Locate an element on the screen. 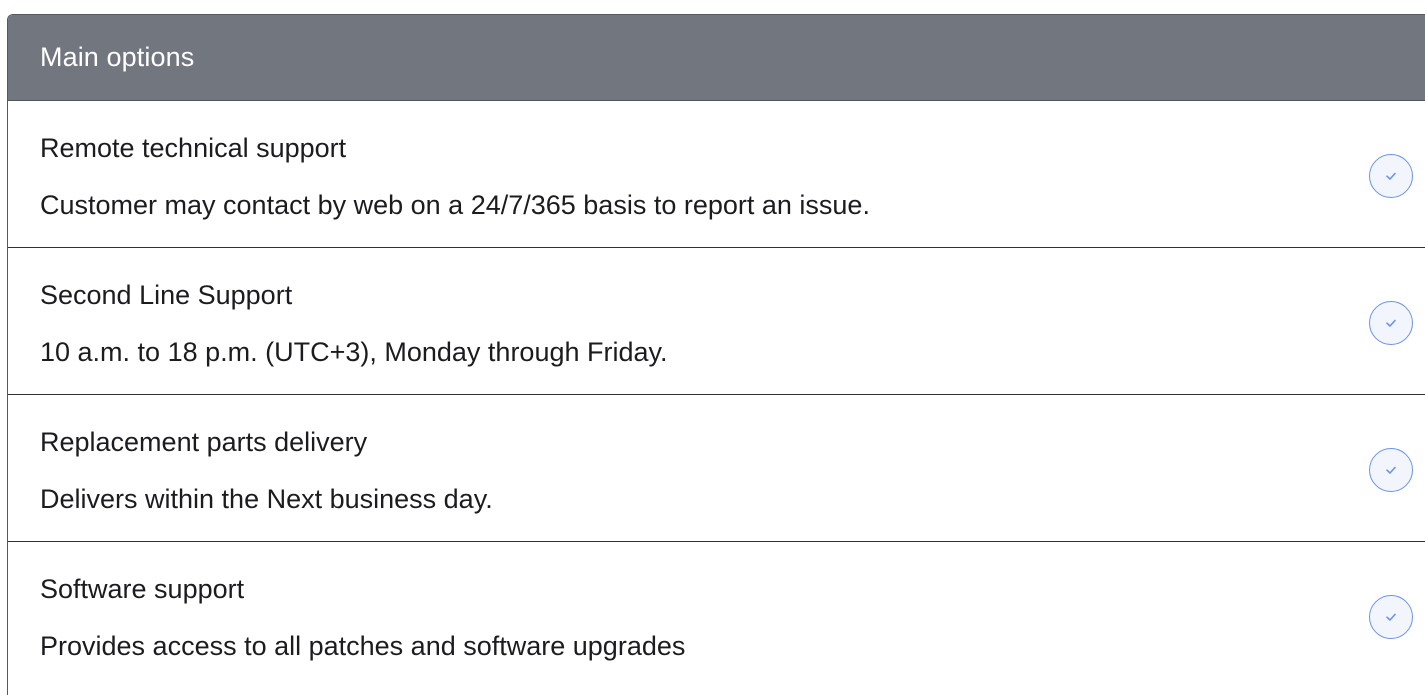  panel-title: Main options is located at coordinates (117, 57).